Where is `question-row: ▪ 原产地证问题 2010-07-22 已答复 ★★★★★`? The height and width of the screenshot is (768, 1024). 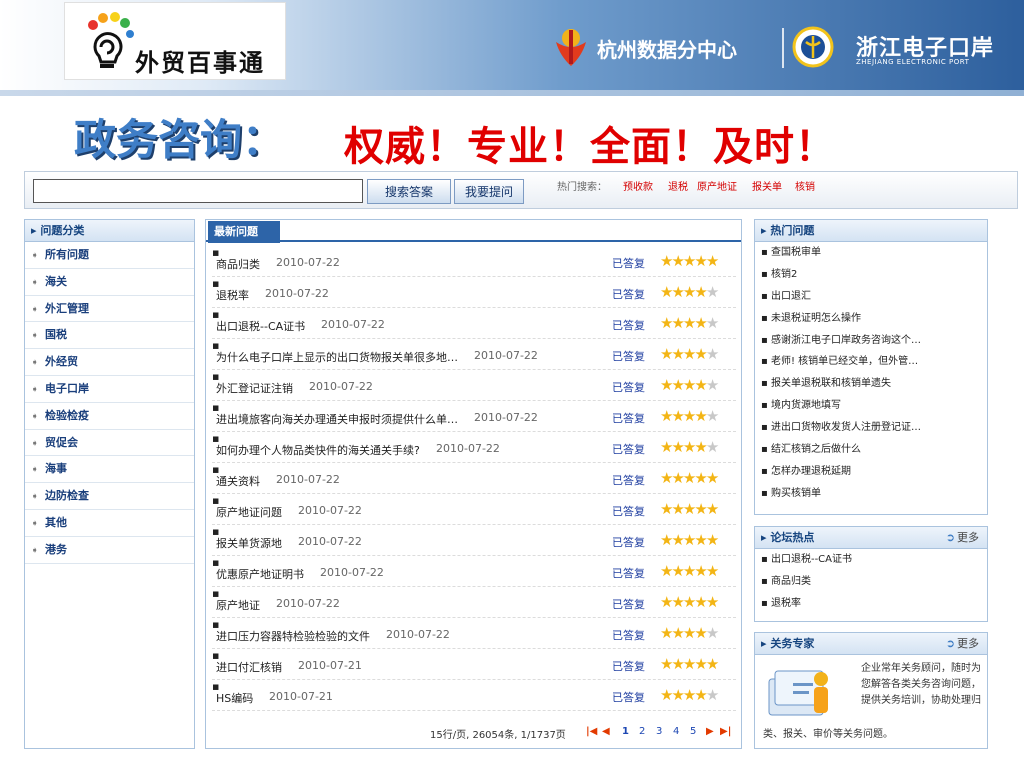 question-row: ▪ 原产地证问题 2010-07-22 已答复 ★★★★★ is located at coordinates (474, 509).